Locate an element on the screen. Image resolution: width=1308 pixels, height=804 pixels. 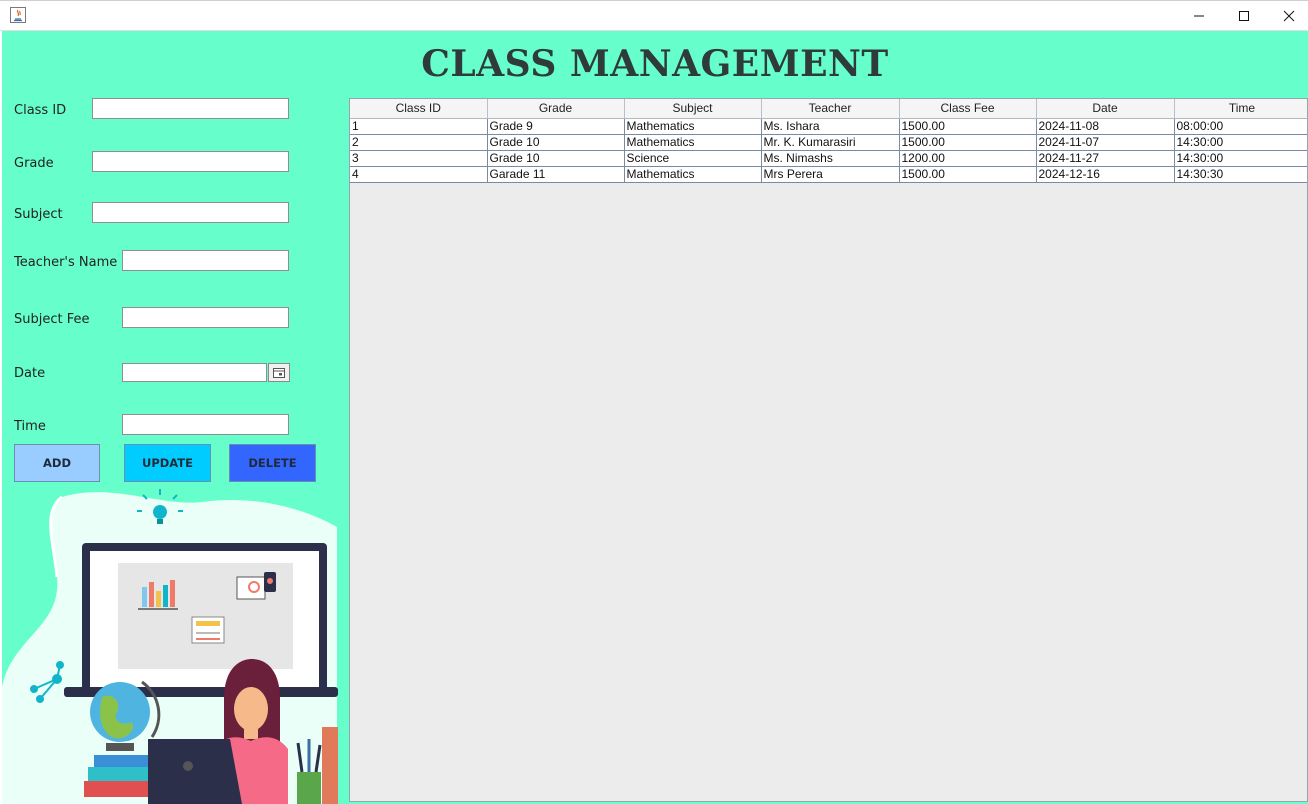
date-picker-button is located at coordinates (279, 372).